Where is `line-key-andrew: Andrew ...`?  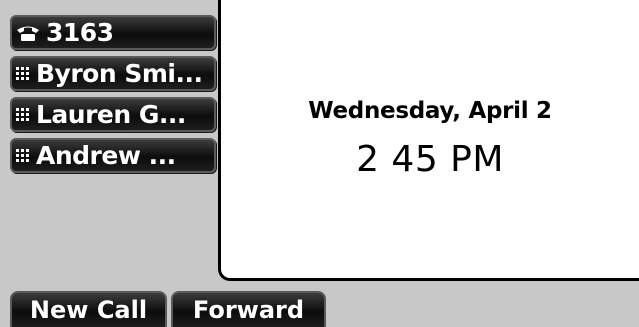
line-key-andrew: Andrew ... is located at coordinates (113, 155).